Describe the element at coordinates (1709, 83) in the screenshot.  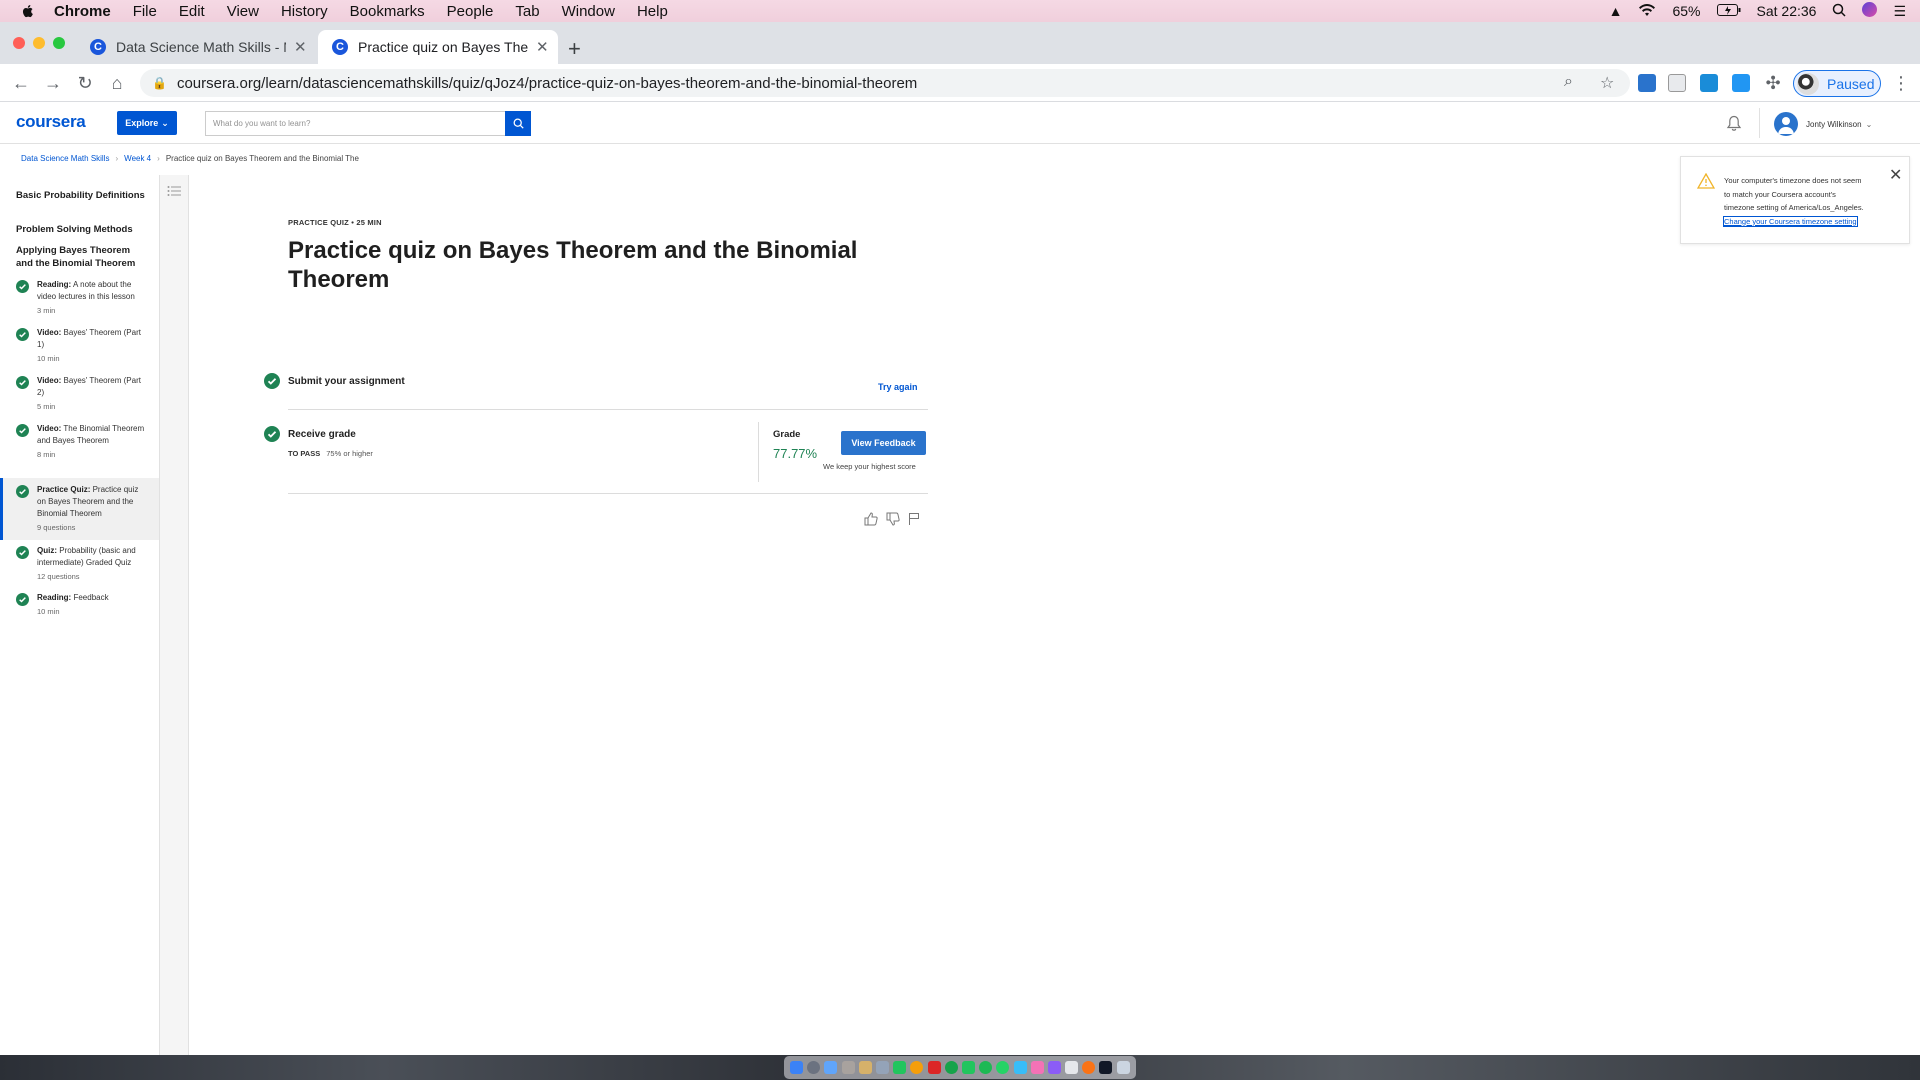
I see `extension-book-icon` at that location.